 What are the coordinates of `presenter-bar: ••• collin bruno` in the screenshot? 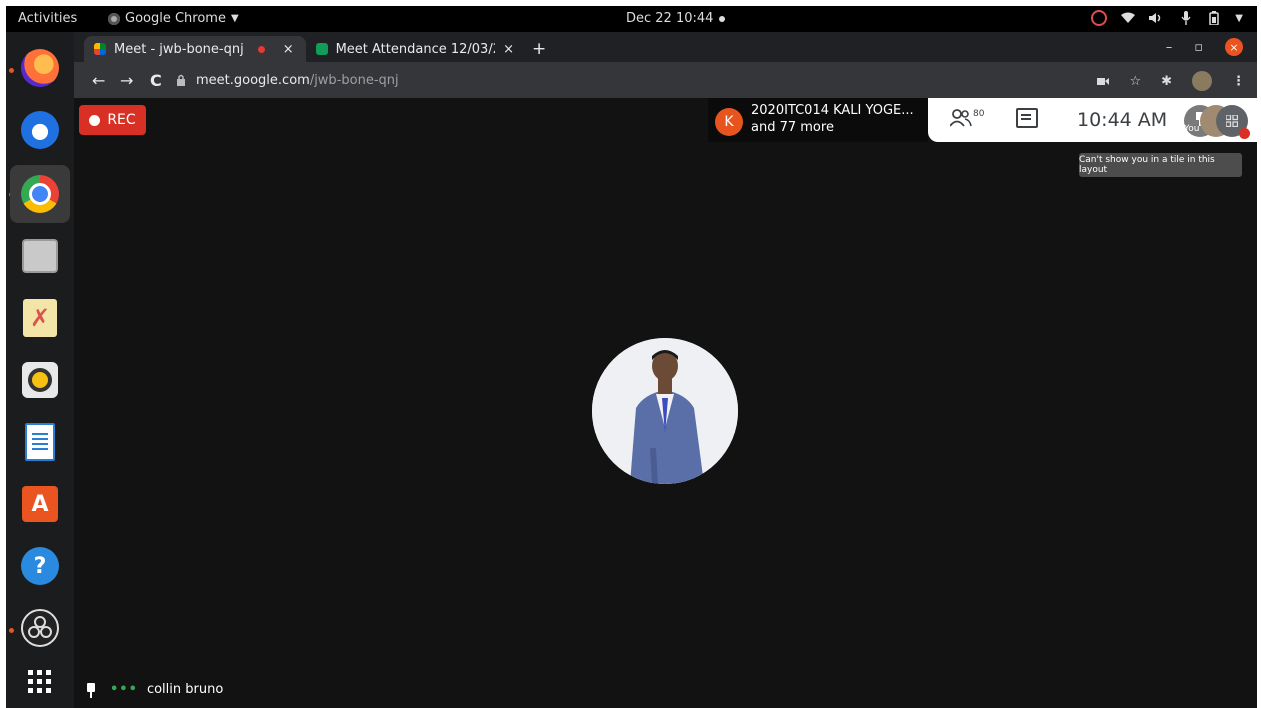 It's located at (155, 690).